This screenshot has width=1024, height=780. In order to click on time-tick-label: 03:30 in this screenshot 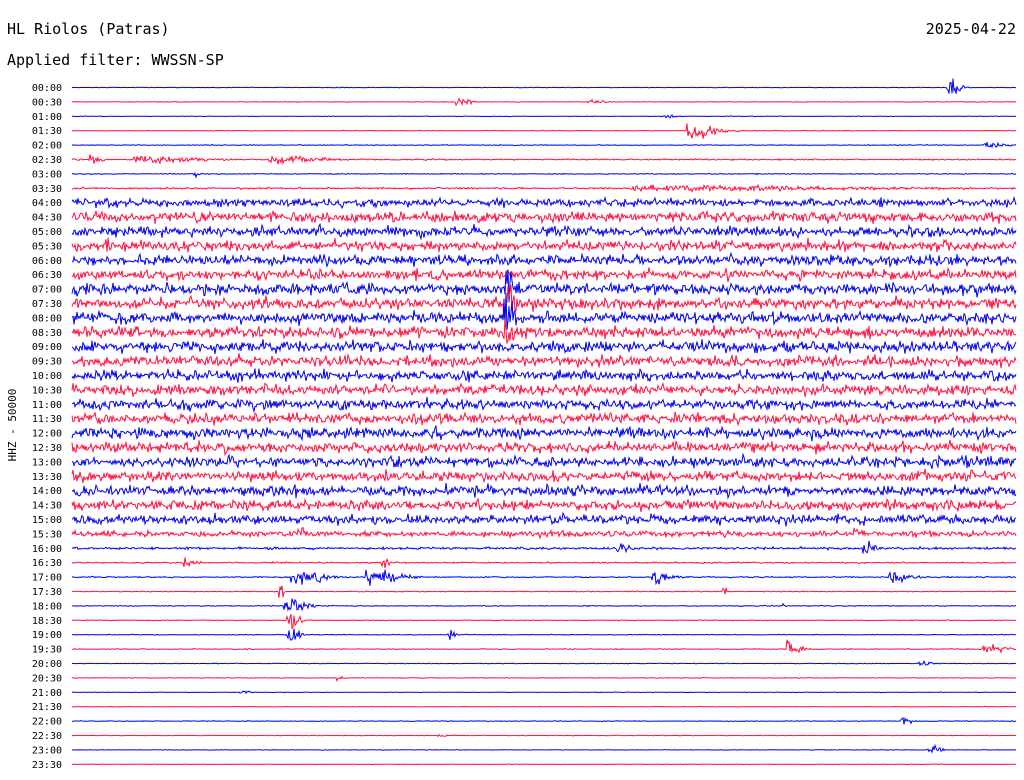, I will do `click(47, 189)`.